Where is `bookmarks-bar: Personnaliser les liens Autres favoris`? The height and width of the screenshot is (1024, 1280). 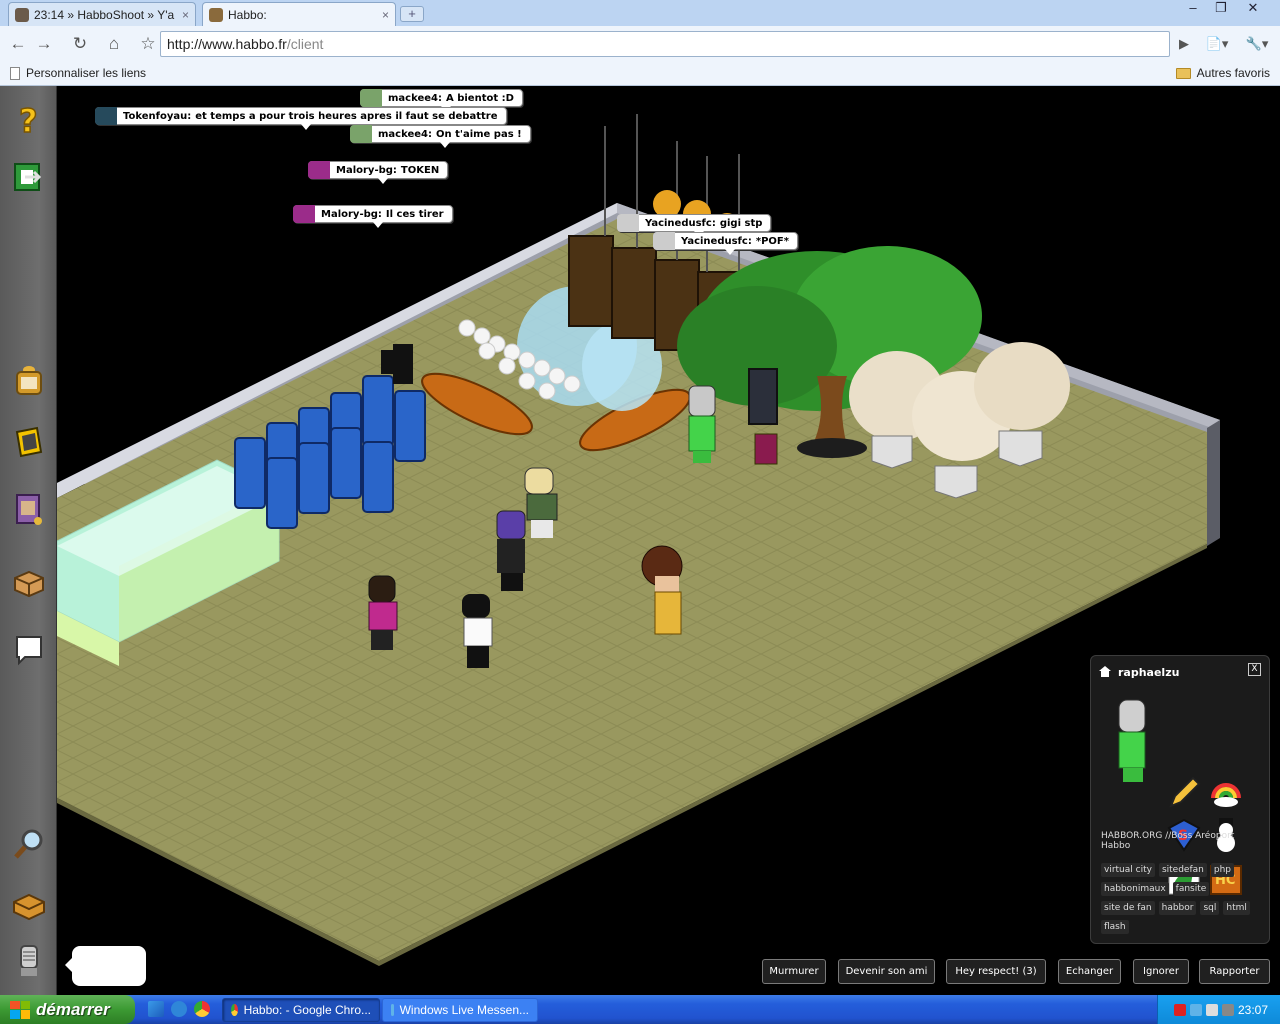 bookmarks-bar: Personnaliser les liens Autres favoris is located at coordinates (640, 73).